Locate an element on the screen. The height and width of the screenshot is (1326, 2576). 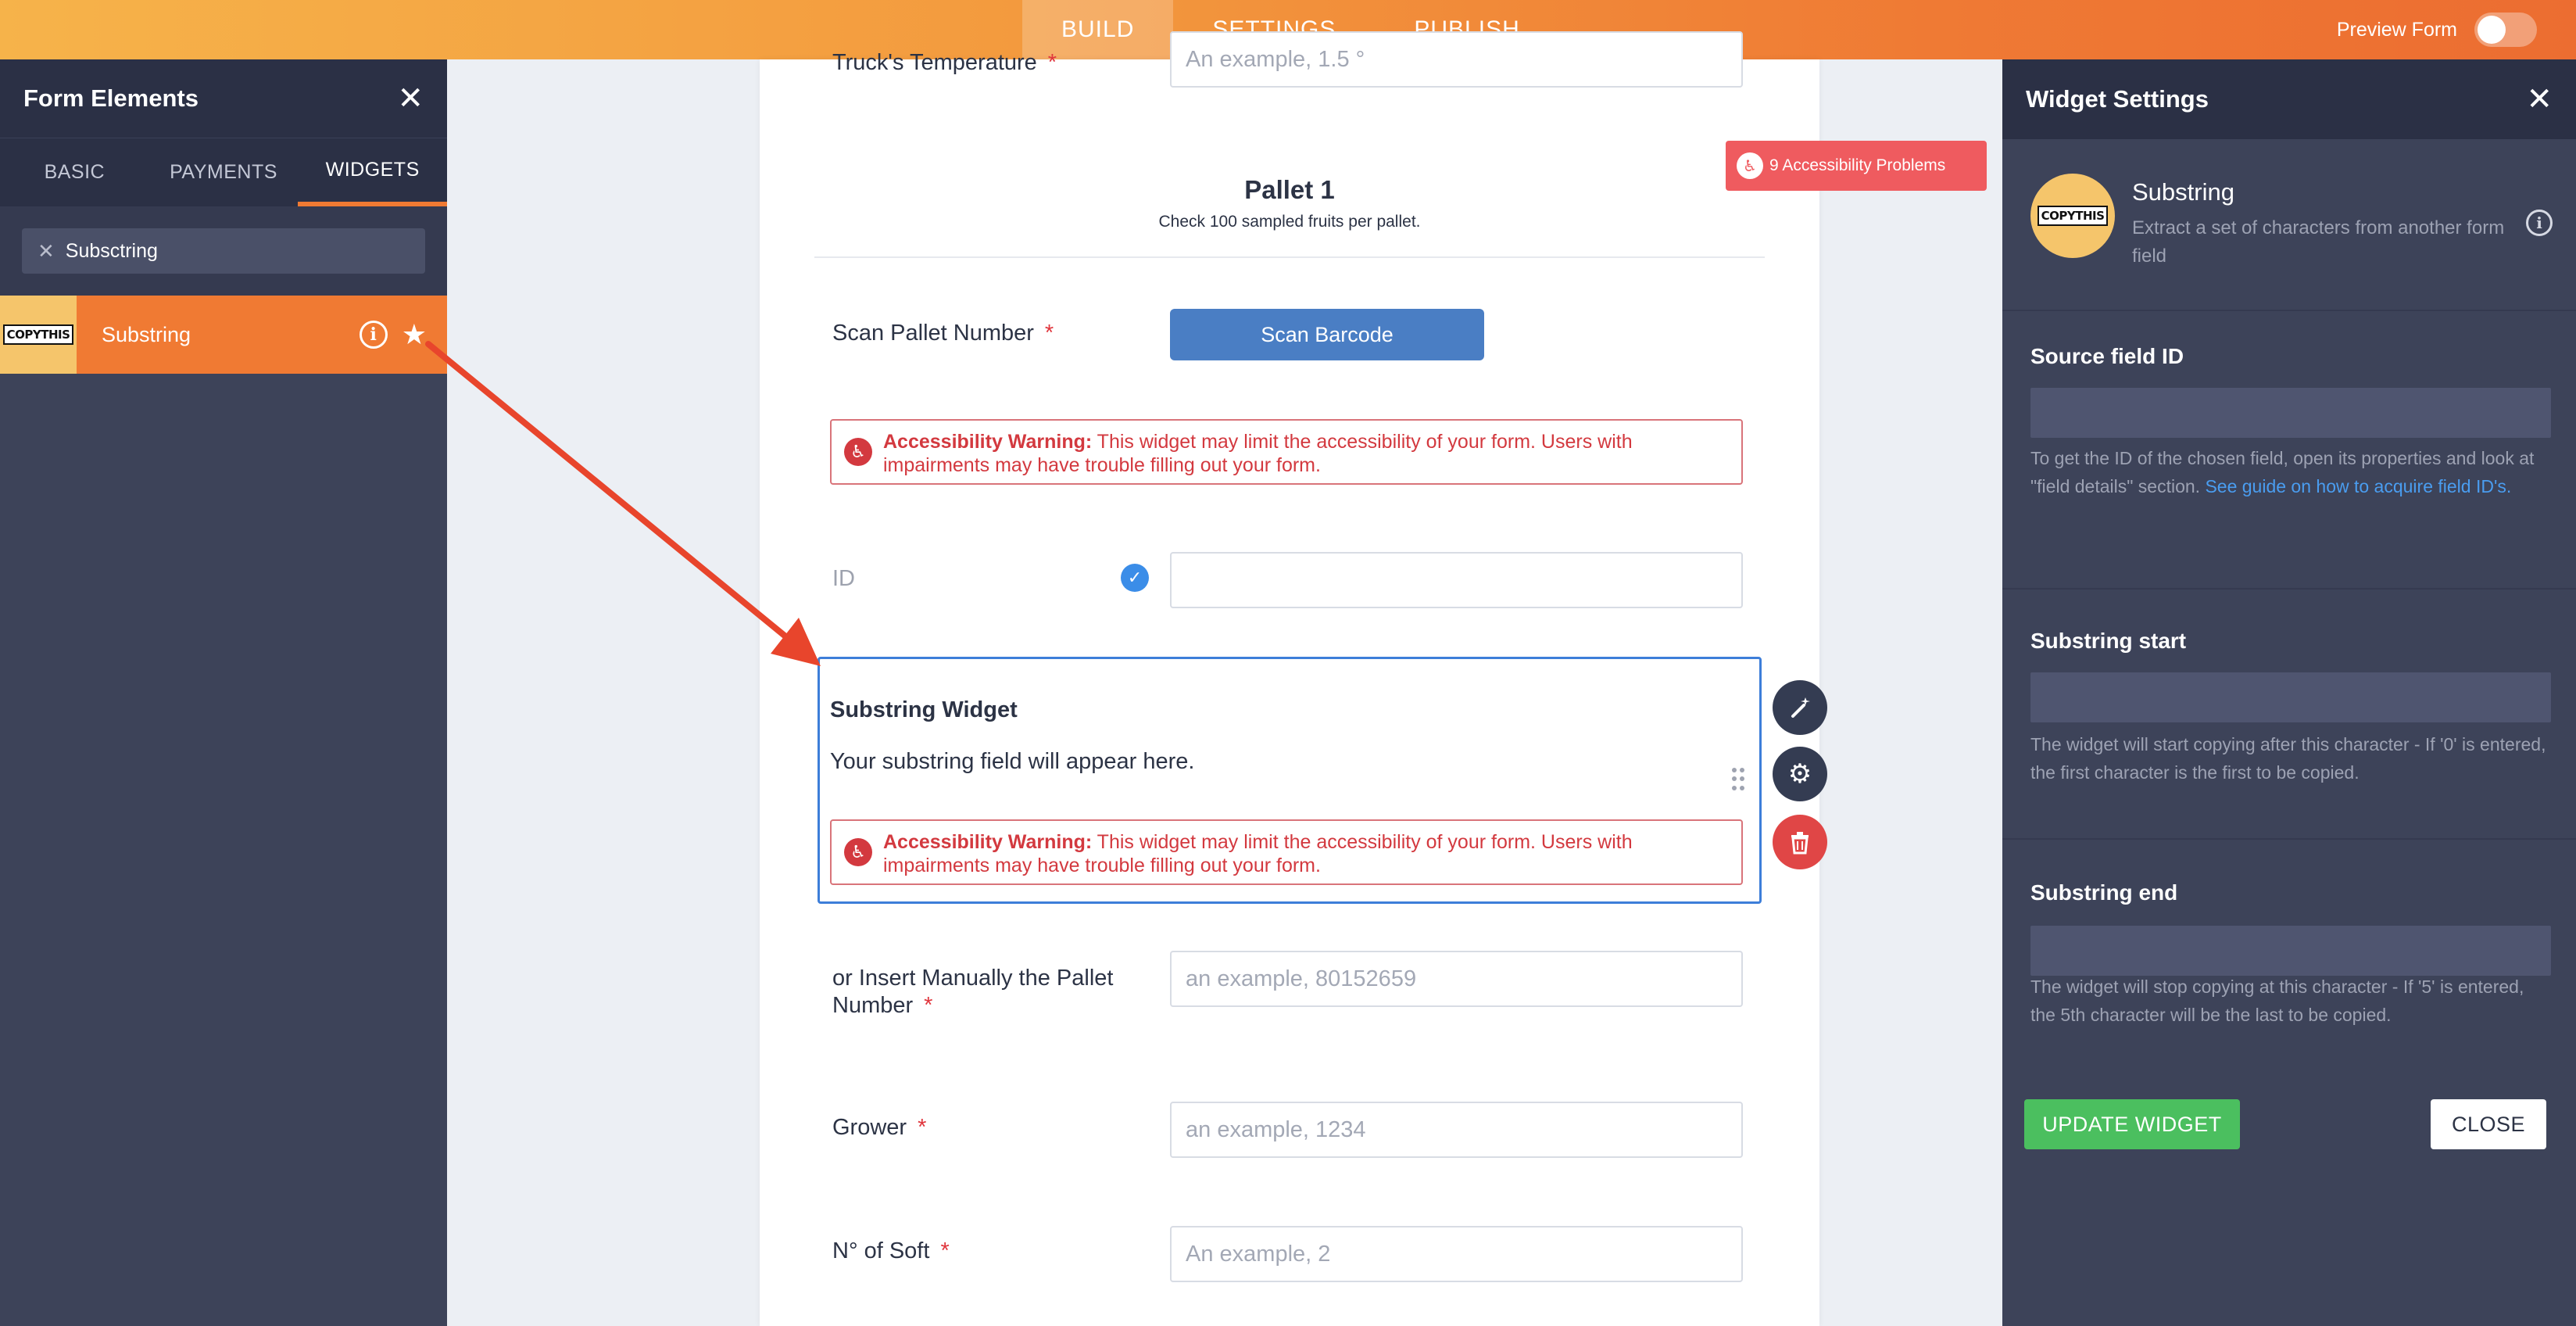
wand-icon is located at coordinates (1800, 707).